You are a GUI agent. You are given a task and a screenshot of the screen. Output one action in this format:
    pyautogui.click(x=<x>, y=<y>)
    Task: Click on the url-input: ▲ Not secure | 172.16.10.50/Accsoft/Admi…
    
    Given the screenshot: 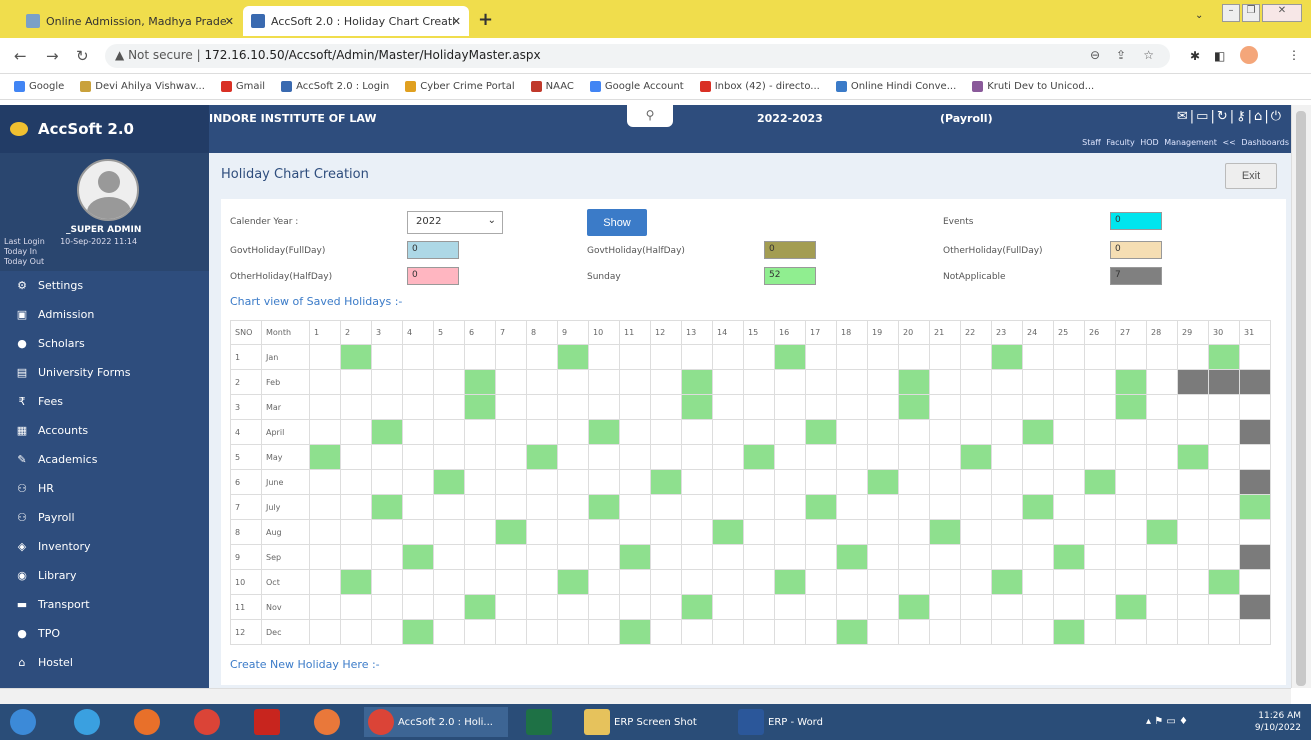 What is the action you would take?
    pyautogui.click(x=637, y=56)
    